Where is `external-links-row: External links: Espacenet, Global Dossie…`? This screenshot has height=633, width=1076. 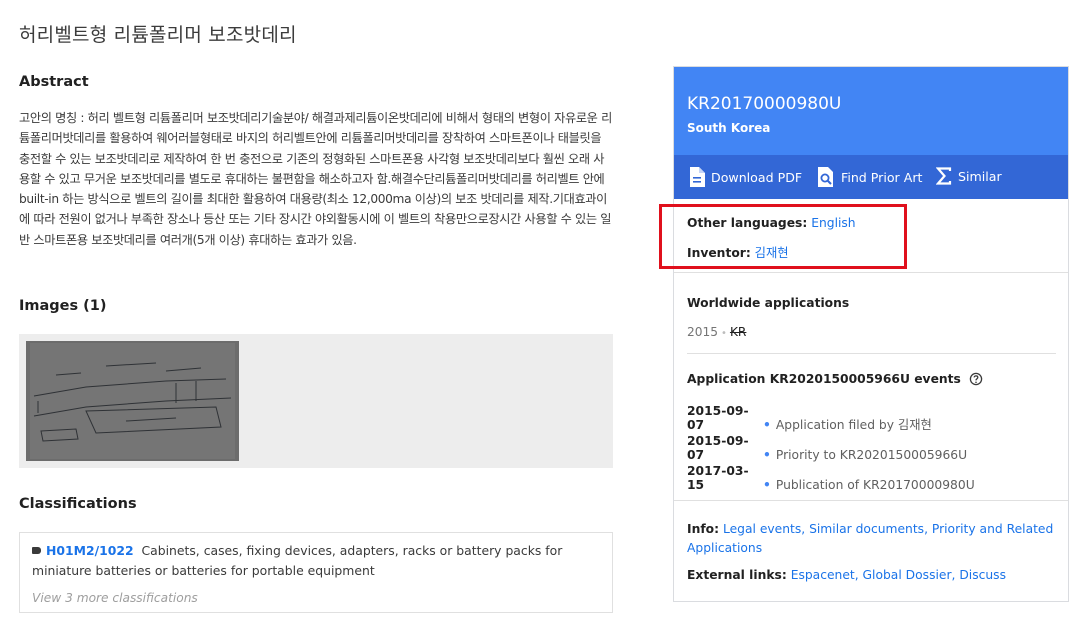
external-links-row: External links: Espacenet, Global Dossie… is located at coordinates (872, 575).